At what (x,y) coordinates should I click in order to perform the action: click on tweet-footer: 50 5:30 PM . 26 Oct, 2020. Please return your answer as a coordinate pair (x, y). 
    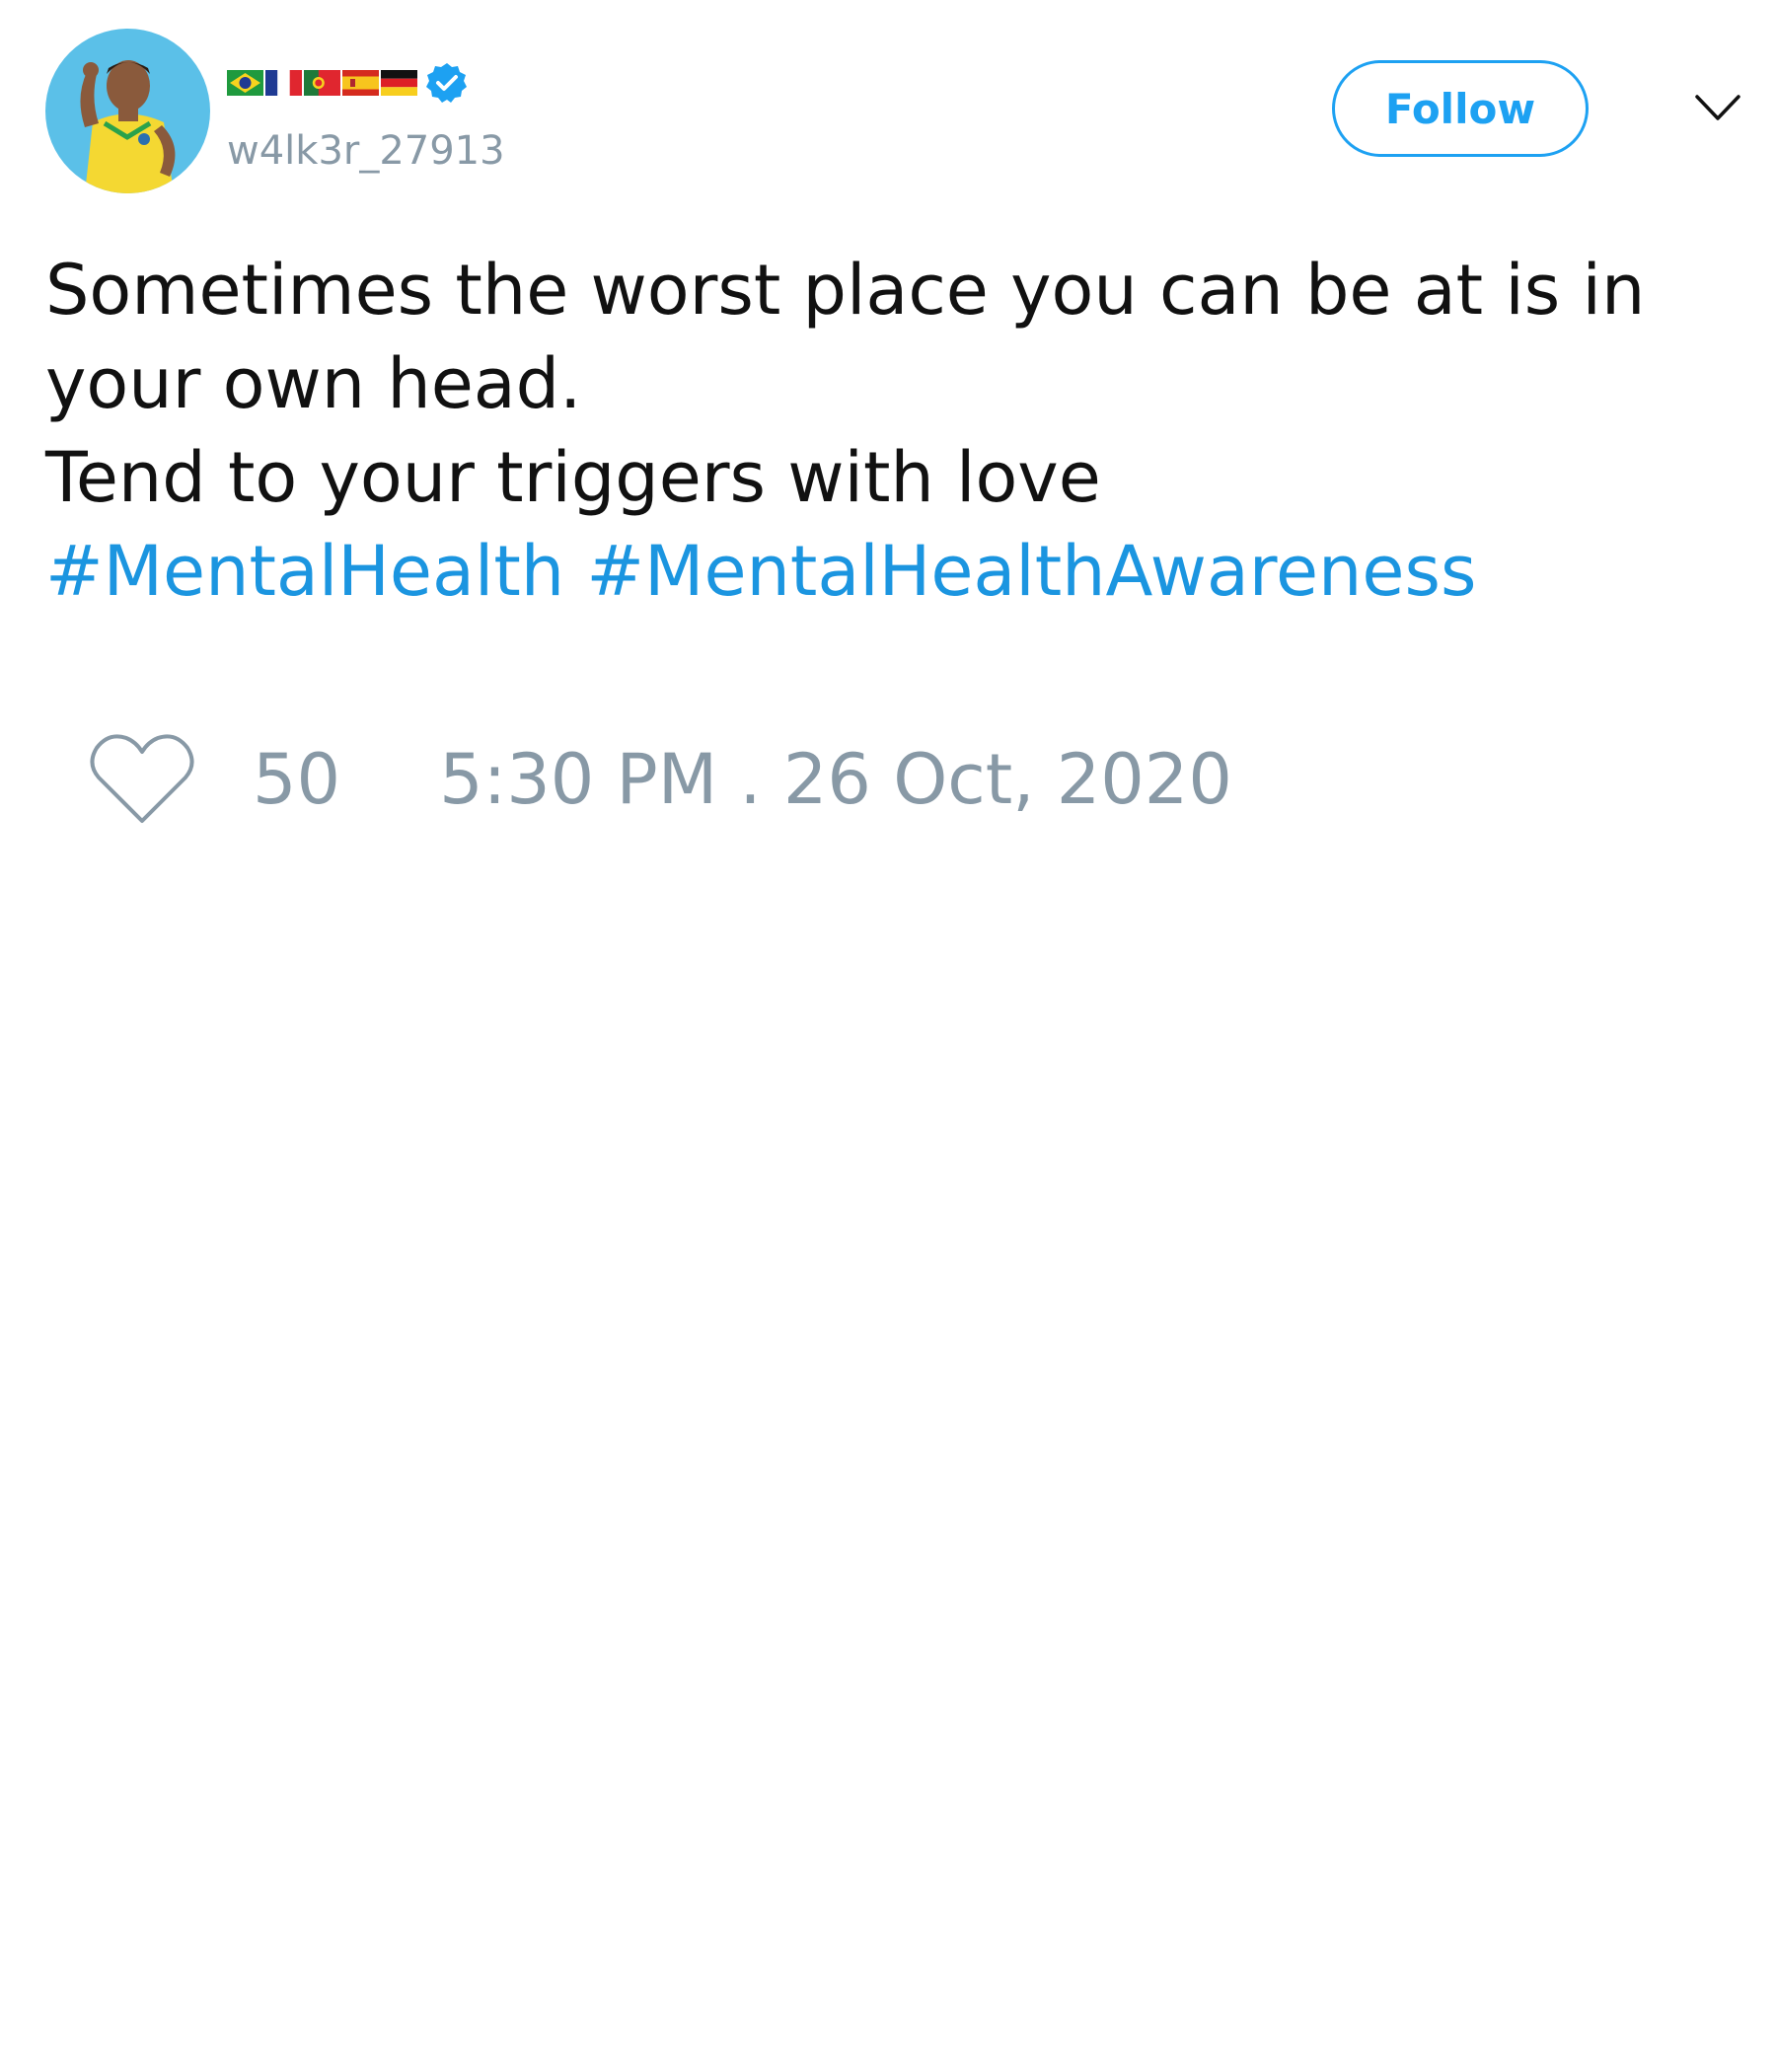
    Looking at the image, I should click on (661, 780).